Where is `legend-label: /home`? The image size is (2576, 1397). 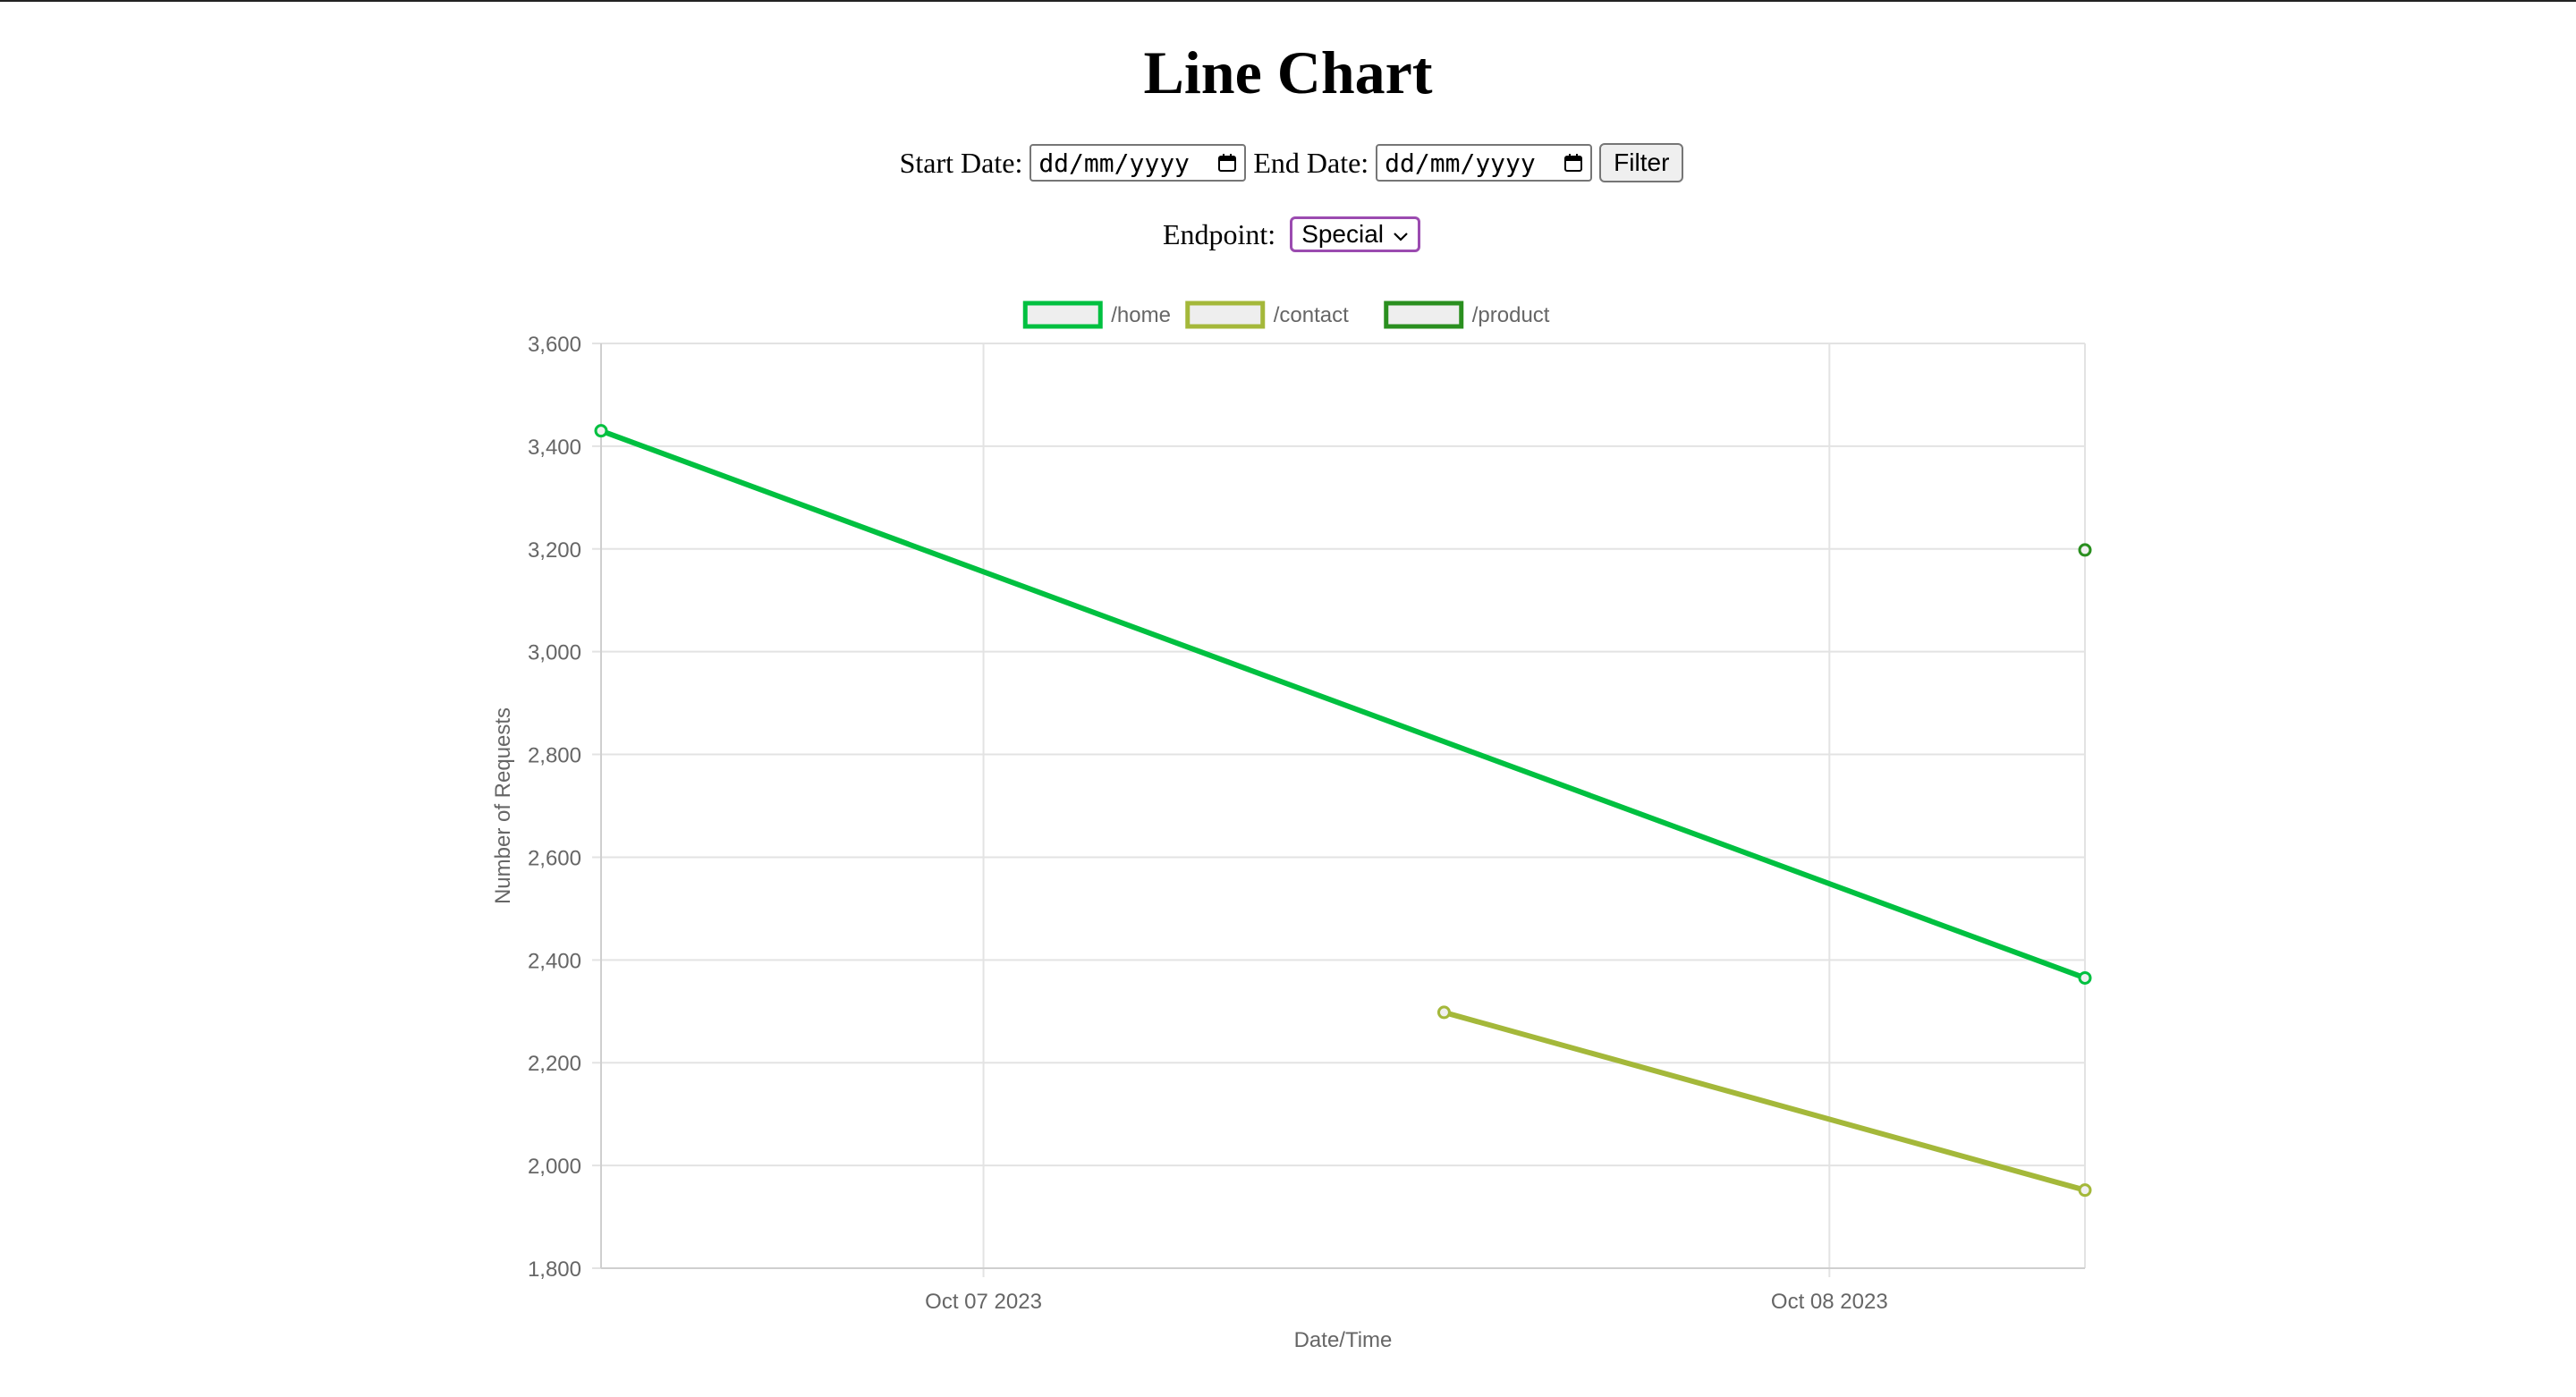 legend-label: /home is located at coordinates (1141, 315).